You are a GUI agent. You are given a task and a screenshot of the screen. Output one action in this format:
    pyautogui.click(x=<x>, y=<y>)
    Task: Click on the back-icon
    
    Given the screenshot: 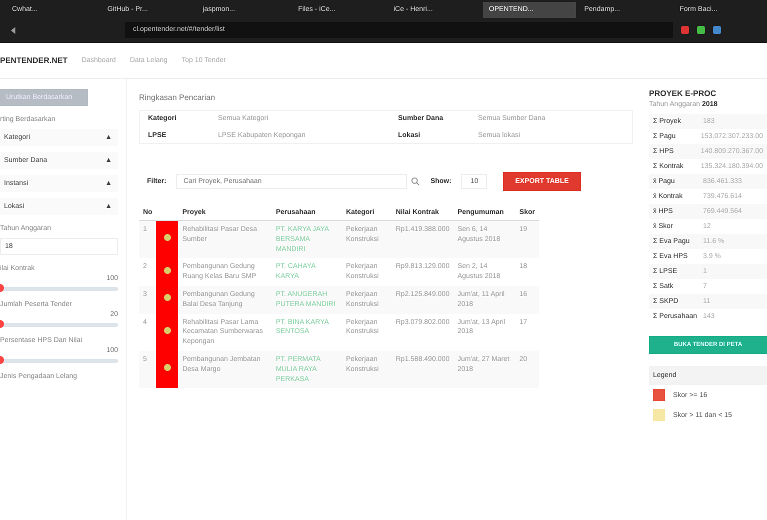 What is the action you would take?
    pyautogui.click(x=13, y=30)
    